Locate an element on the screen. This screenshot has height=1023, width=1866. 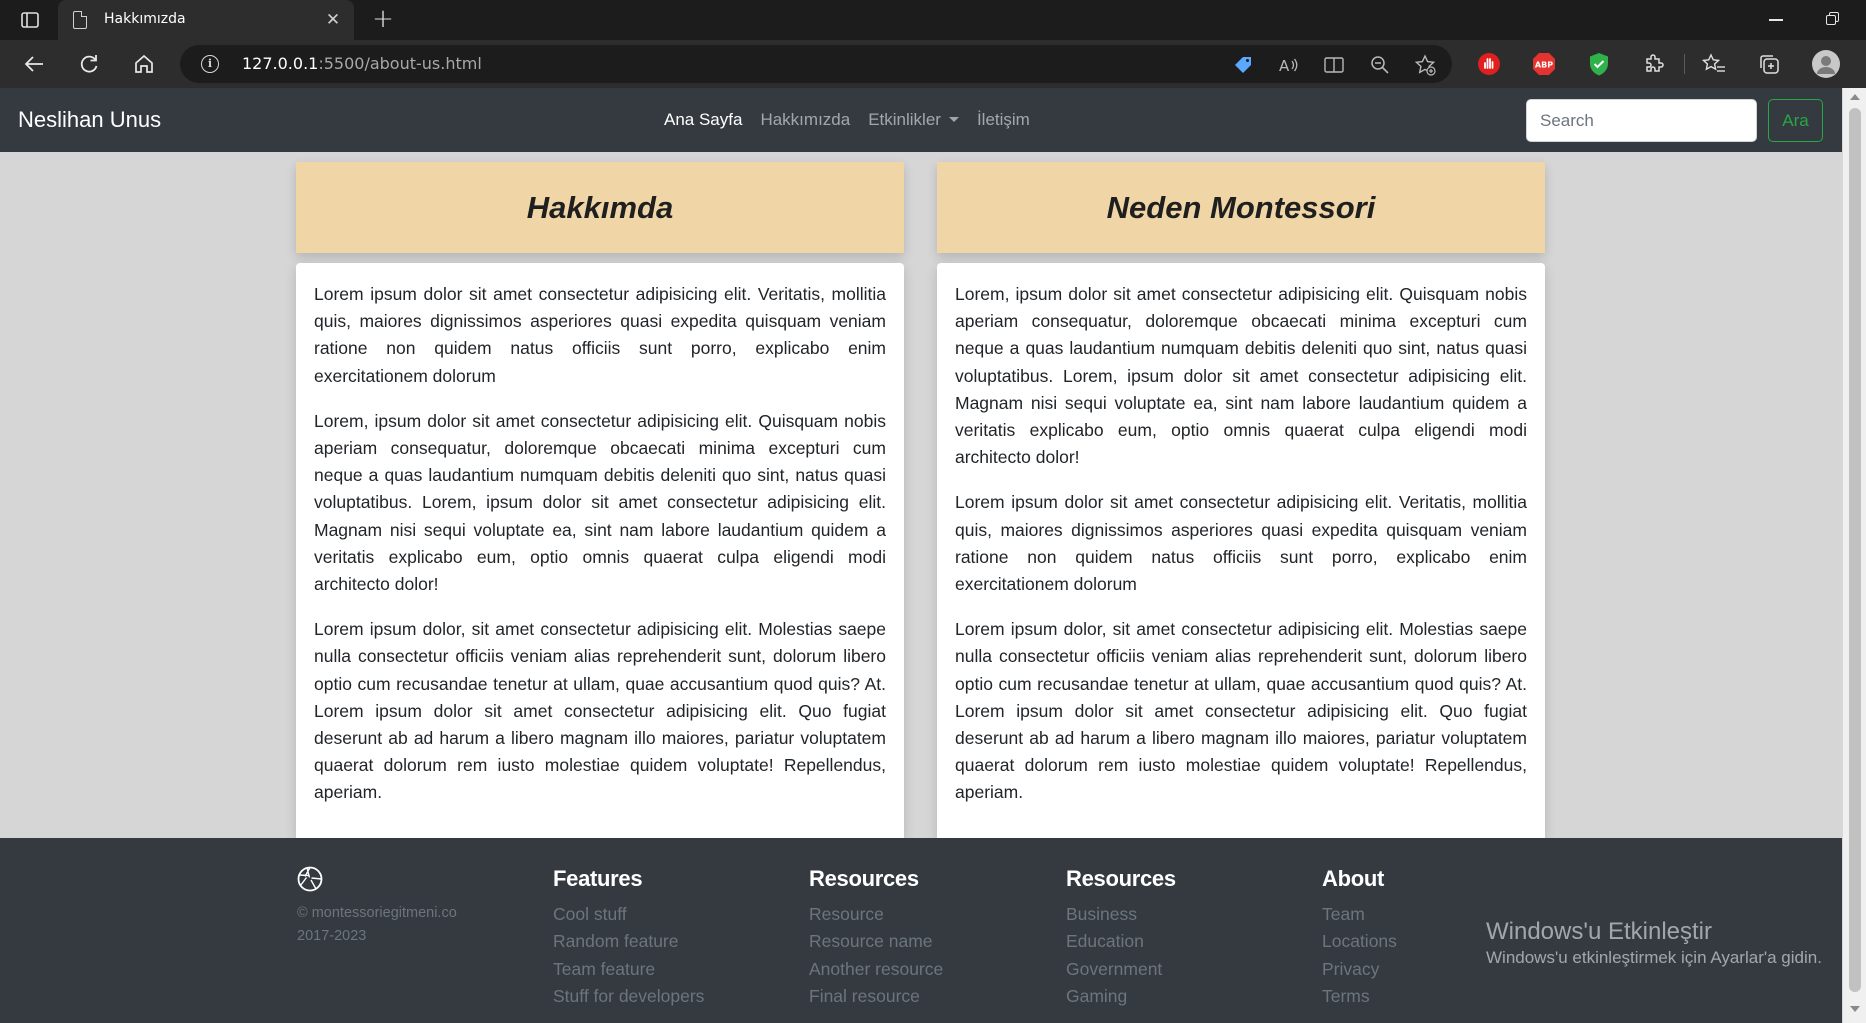
browser-tab-bar: Hakkımızda ✕ + is located at coordinates (933, 20).